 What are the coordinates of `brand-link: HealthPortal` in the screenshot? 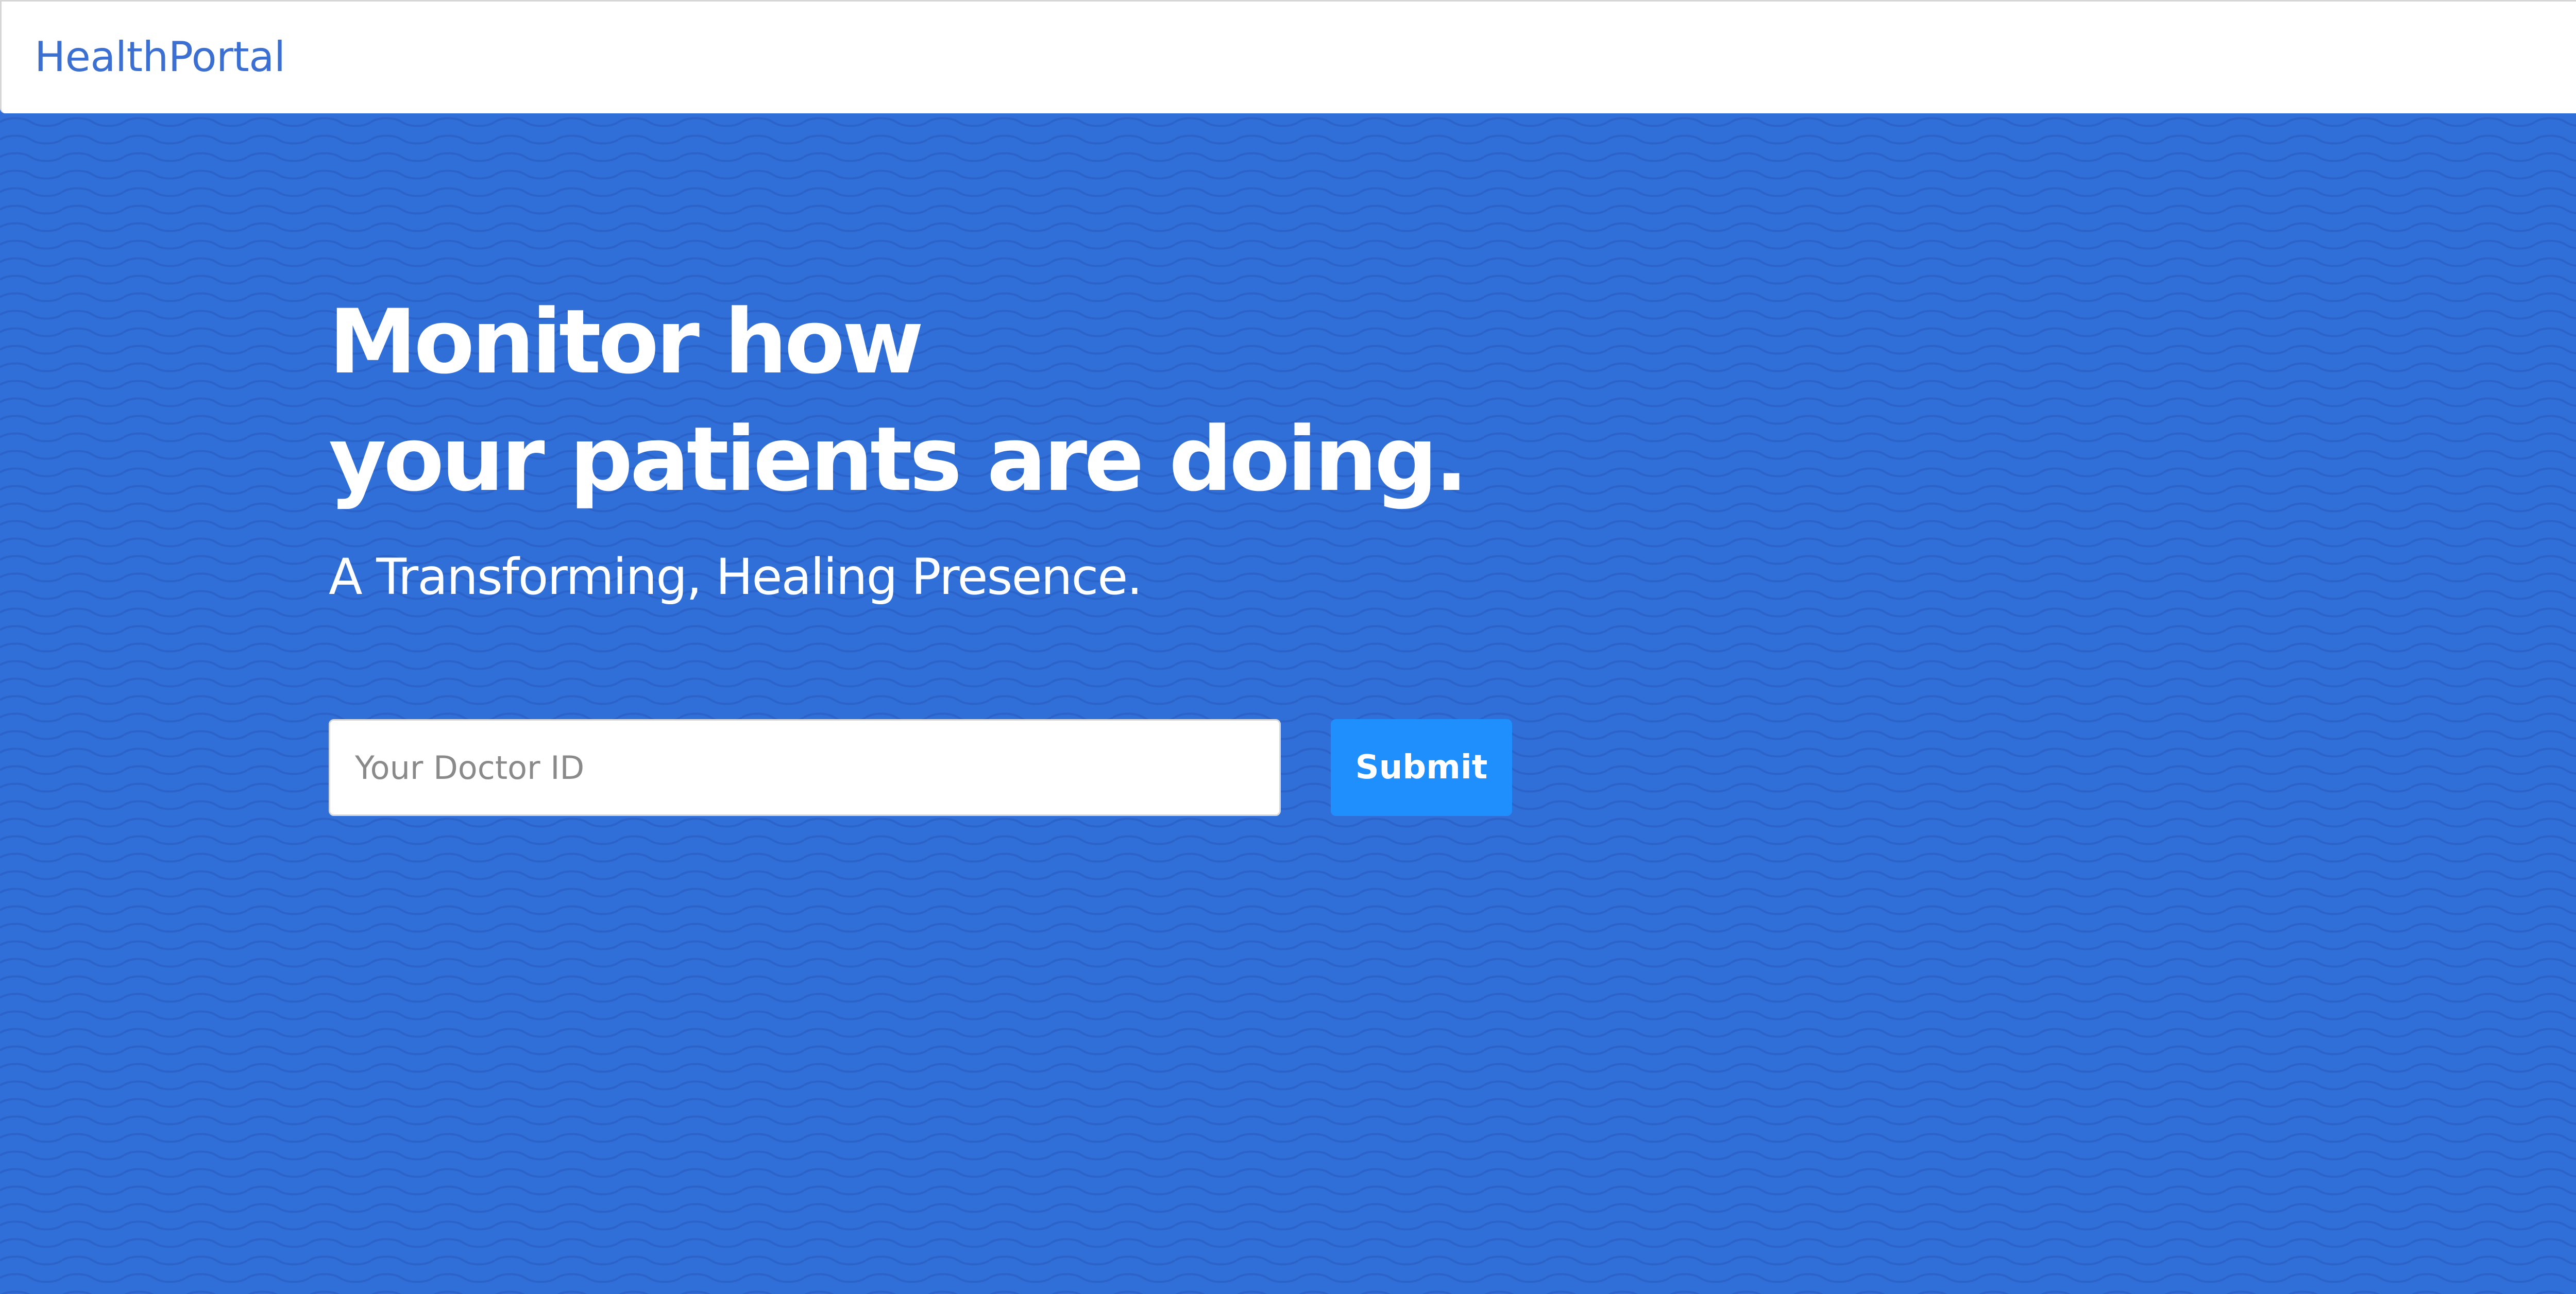 It's located at (160, 57).